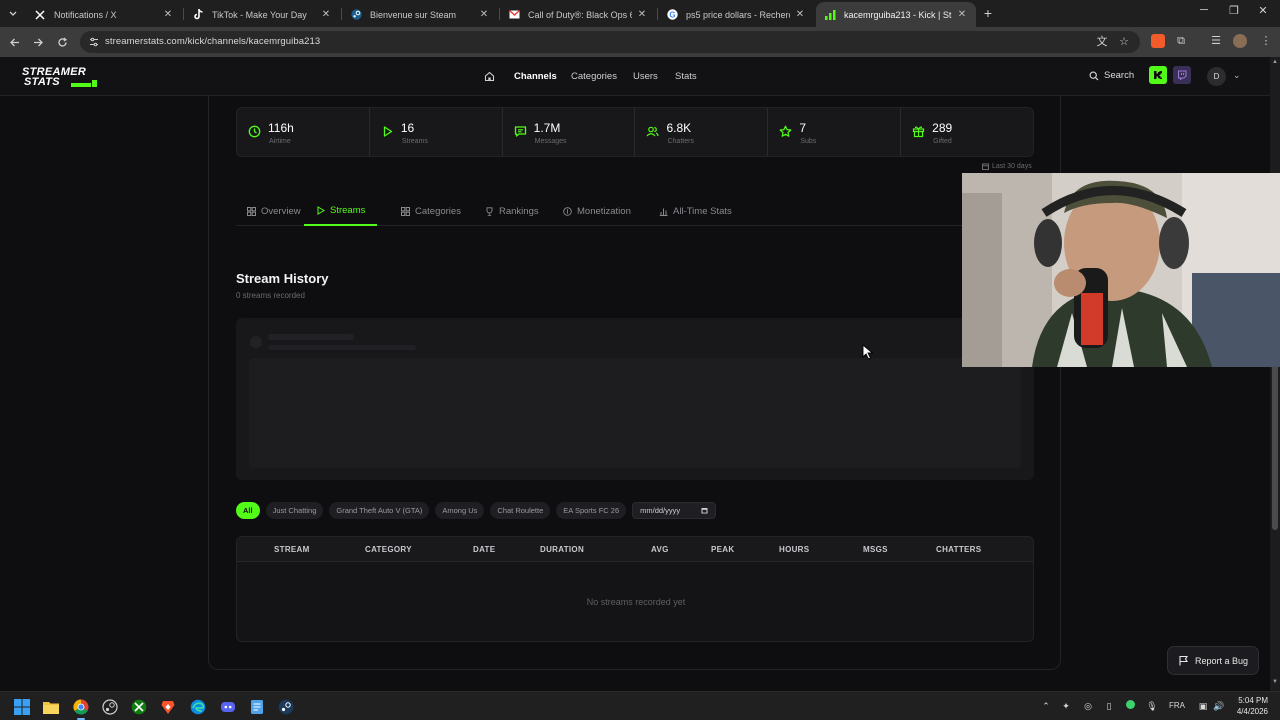 The height and width of the screenshot is (720, 1280). Describe the element at coordinates (1181, 41) in the screenshot. I see `extensions-puzzle-icon: ⧉` at that location.